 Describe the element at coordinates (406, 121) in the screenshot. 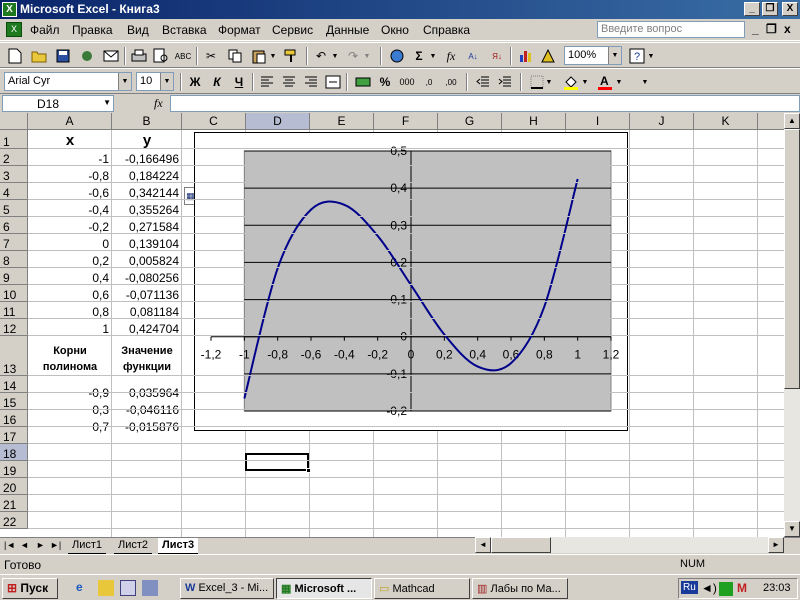

I see `column-header-f: F` at that location.